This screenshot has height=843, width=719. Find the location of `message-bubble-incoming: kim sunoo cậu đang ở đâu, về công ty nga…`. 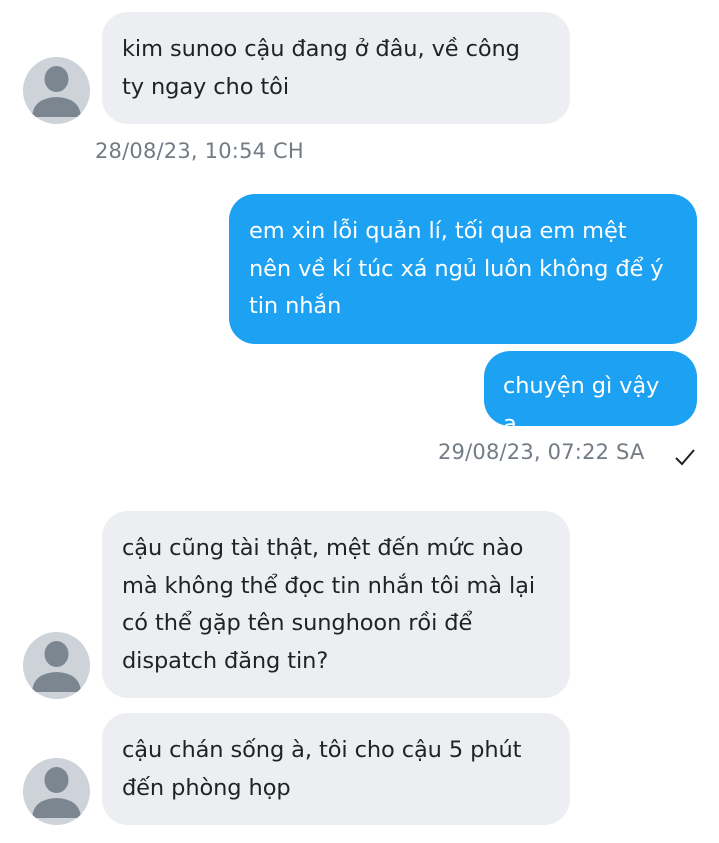

message-bubble-incoming: kim sunoo cậu đang ở đâu, về công ty nga… is located at coordinates (336, 68).